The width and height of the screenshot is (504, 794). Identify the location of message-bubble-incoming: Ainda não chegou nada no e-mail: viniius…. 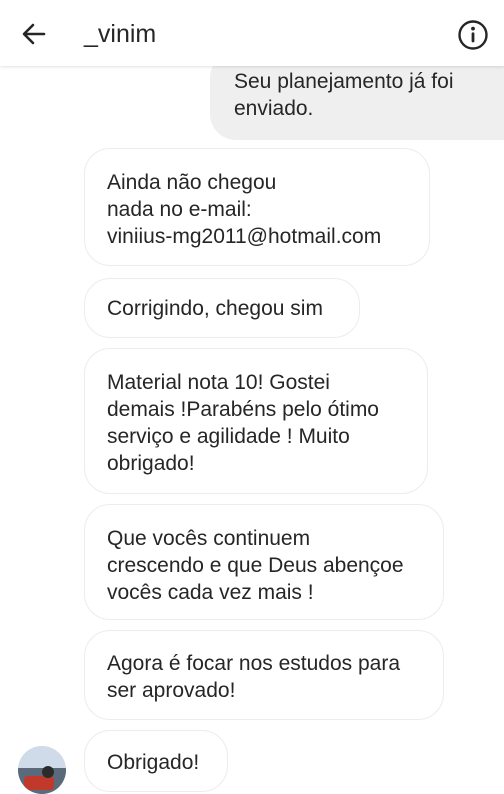
(257, 207).